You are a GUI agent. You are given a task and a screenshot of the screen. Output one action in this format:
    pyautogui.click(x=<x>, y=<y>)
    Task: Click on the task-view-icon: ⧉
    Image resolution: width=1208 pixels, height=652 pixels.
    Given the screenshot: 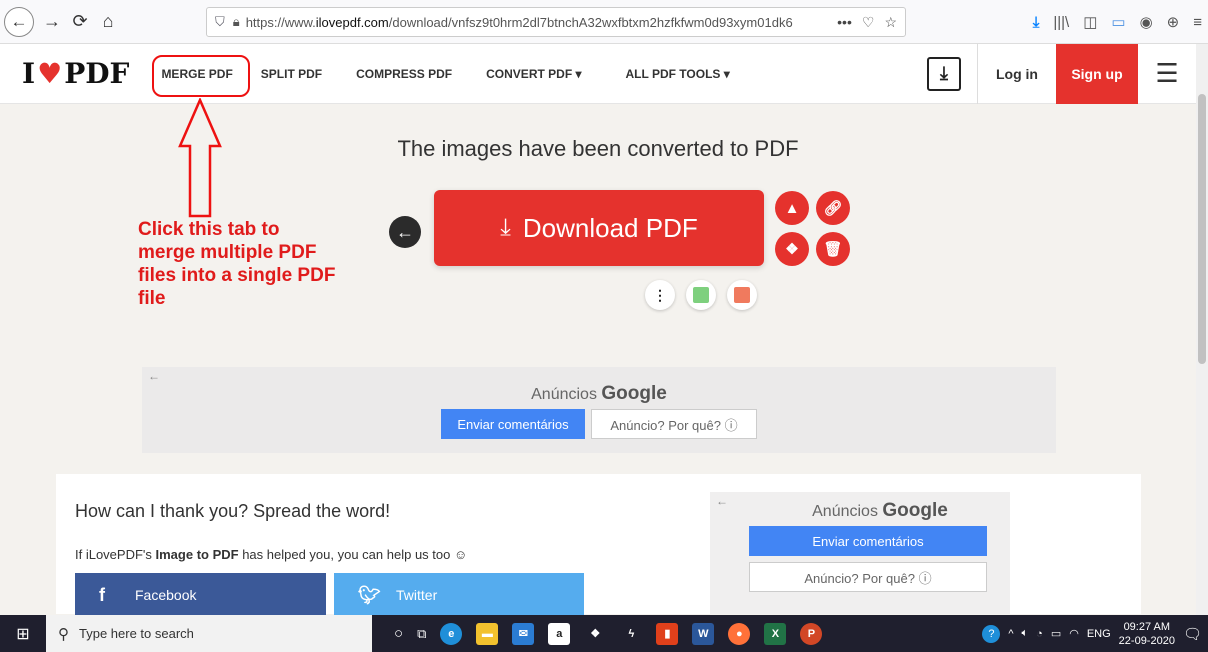 What is the action you would take?
    pyautogui.click(x=421, y=634)
    